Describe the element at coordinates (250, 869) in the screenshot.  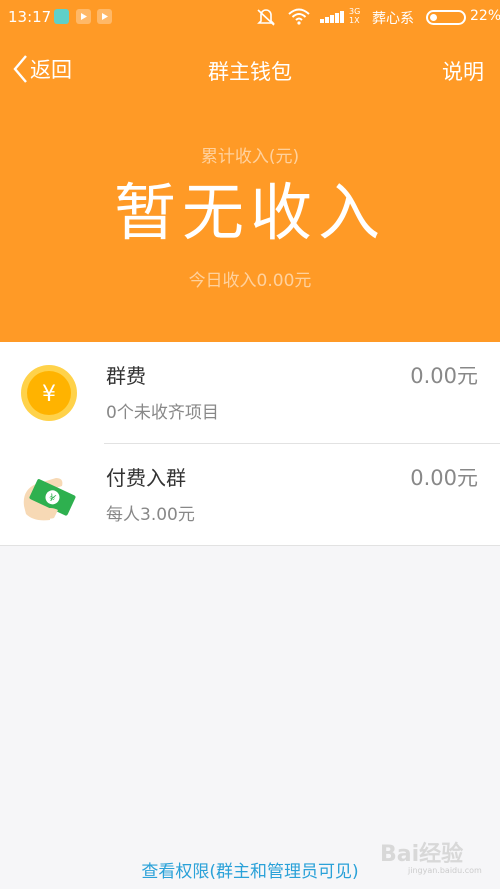
I see `view-permissions-link: 查看权限(群主和管理员可见)` at that location.